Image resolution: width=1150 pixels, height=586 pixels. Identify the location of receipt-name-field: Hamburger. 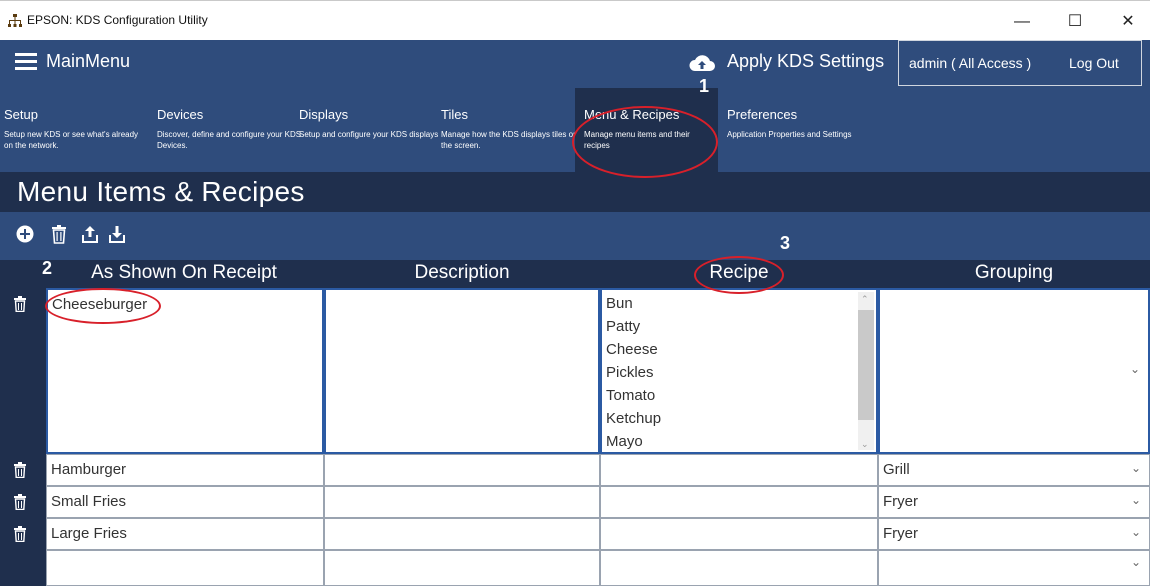
(185, 470).